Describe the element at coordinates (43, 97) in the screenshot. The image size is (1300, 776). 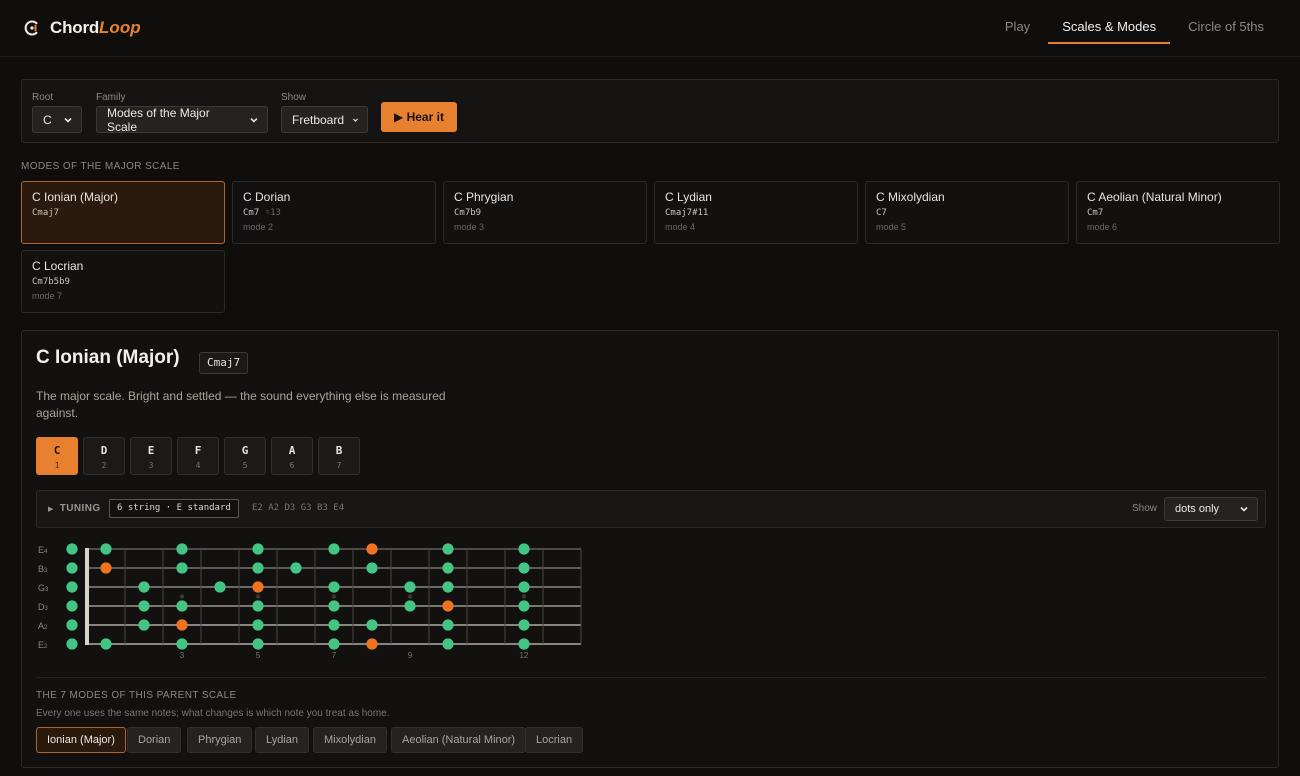
I see `root-label: Root` at that location.